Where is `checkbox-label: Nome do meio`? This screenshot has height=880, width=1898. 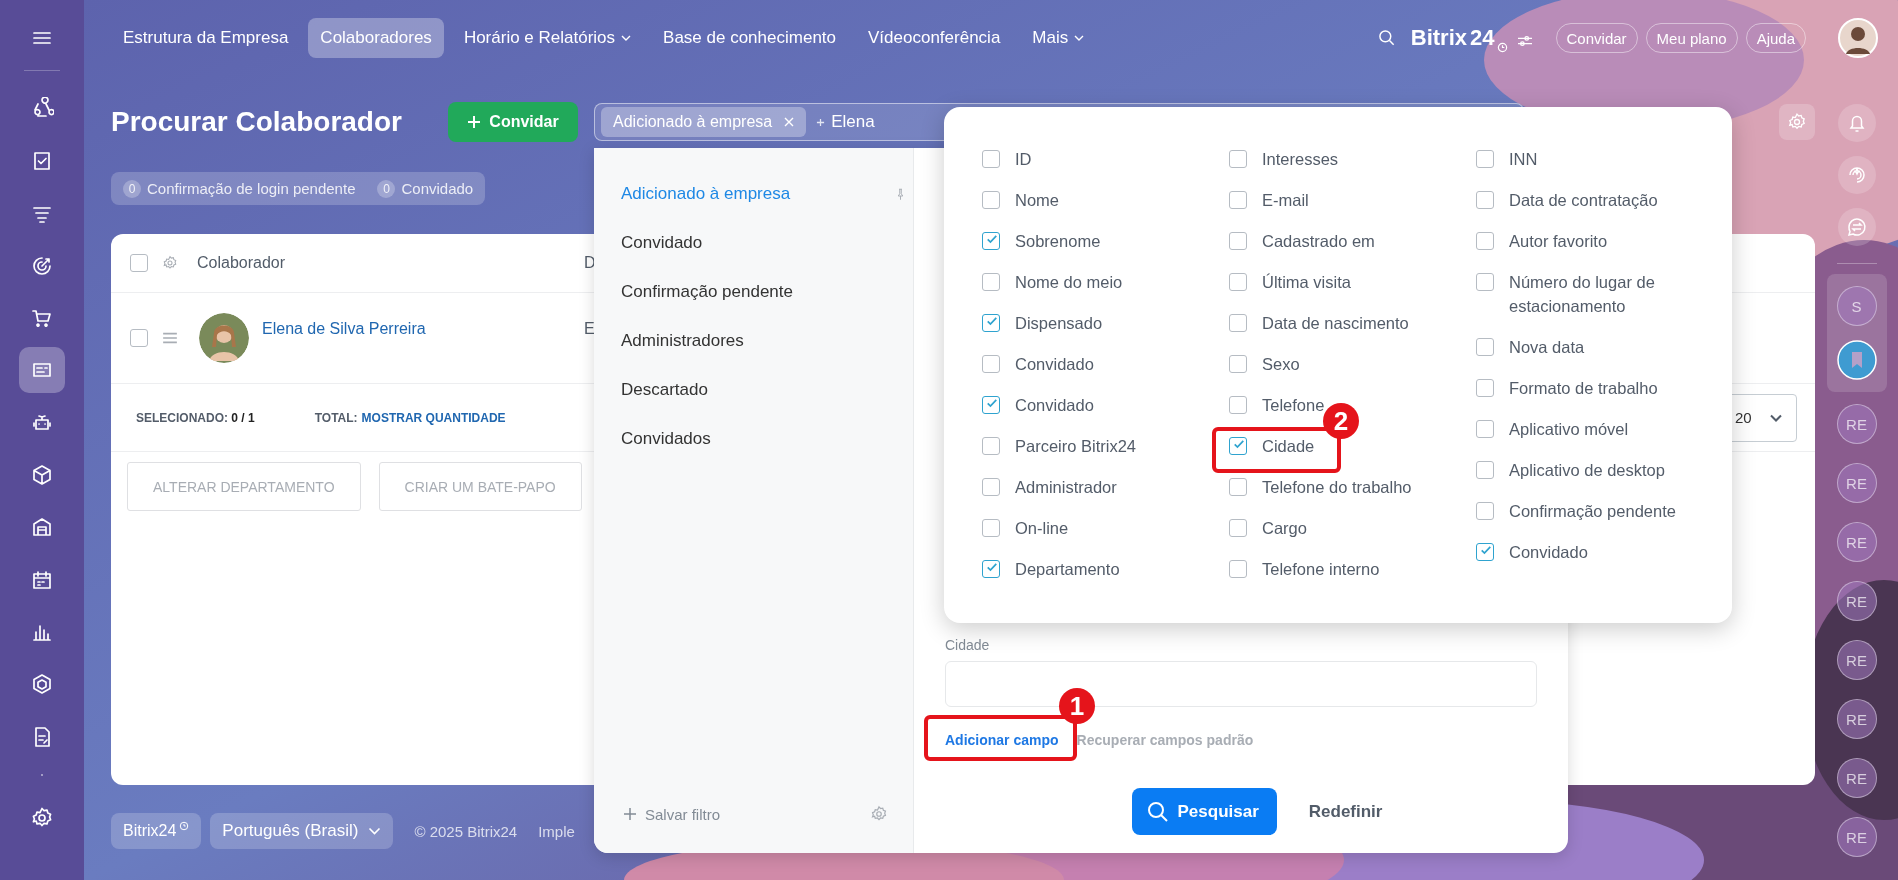
checkbox-label: Nome do meio is located at coordinates (1115, 281).